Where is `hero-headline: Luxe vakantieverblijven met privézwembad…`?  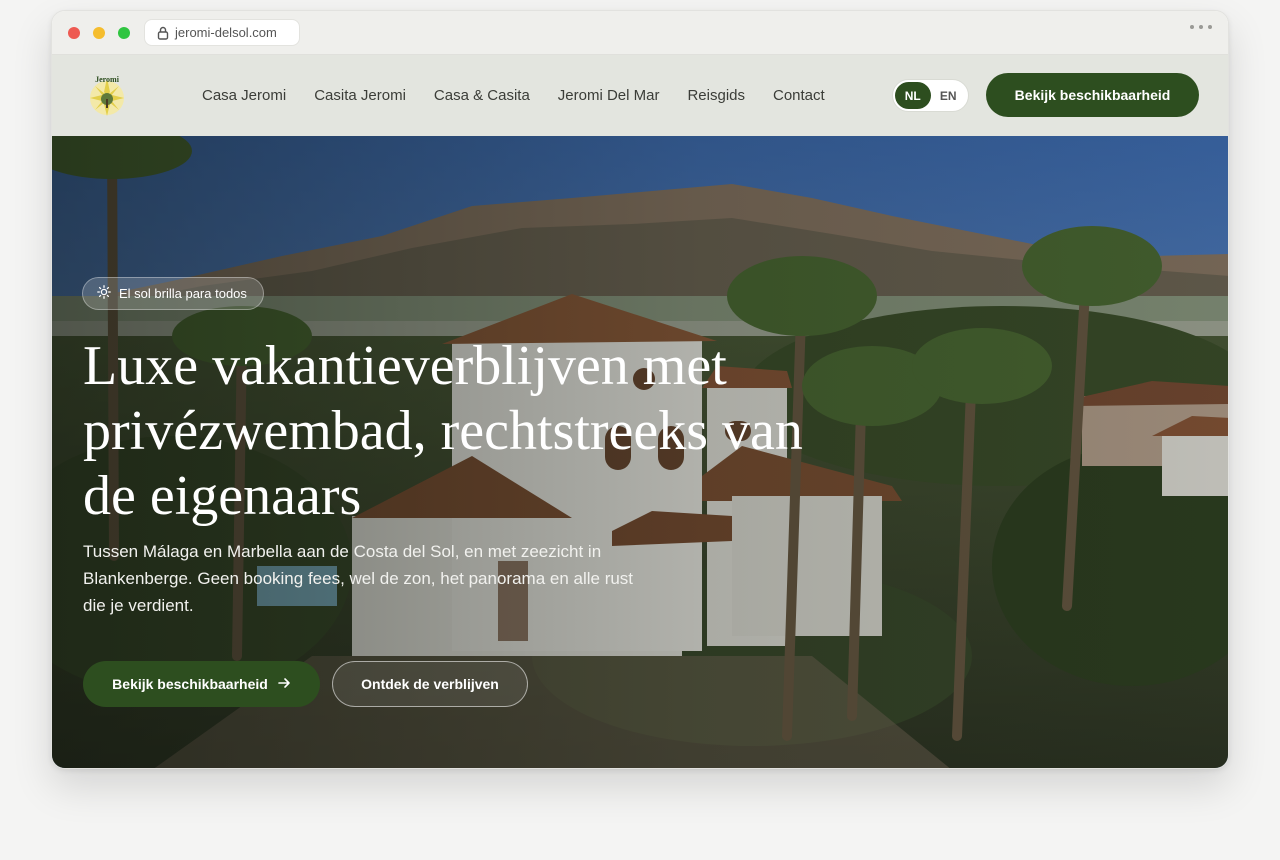 hero-headline: Luxe vakantieverblijven met privézwembad… is located at coordinates (443, 431).